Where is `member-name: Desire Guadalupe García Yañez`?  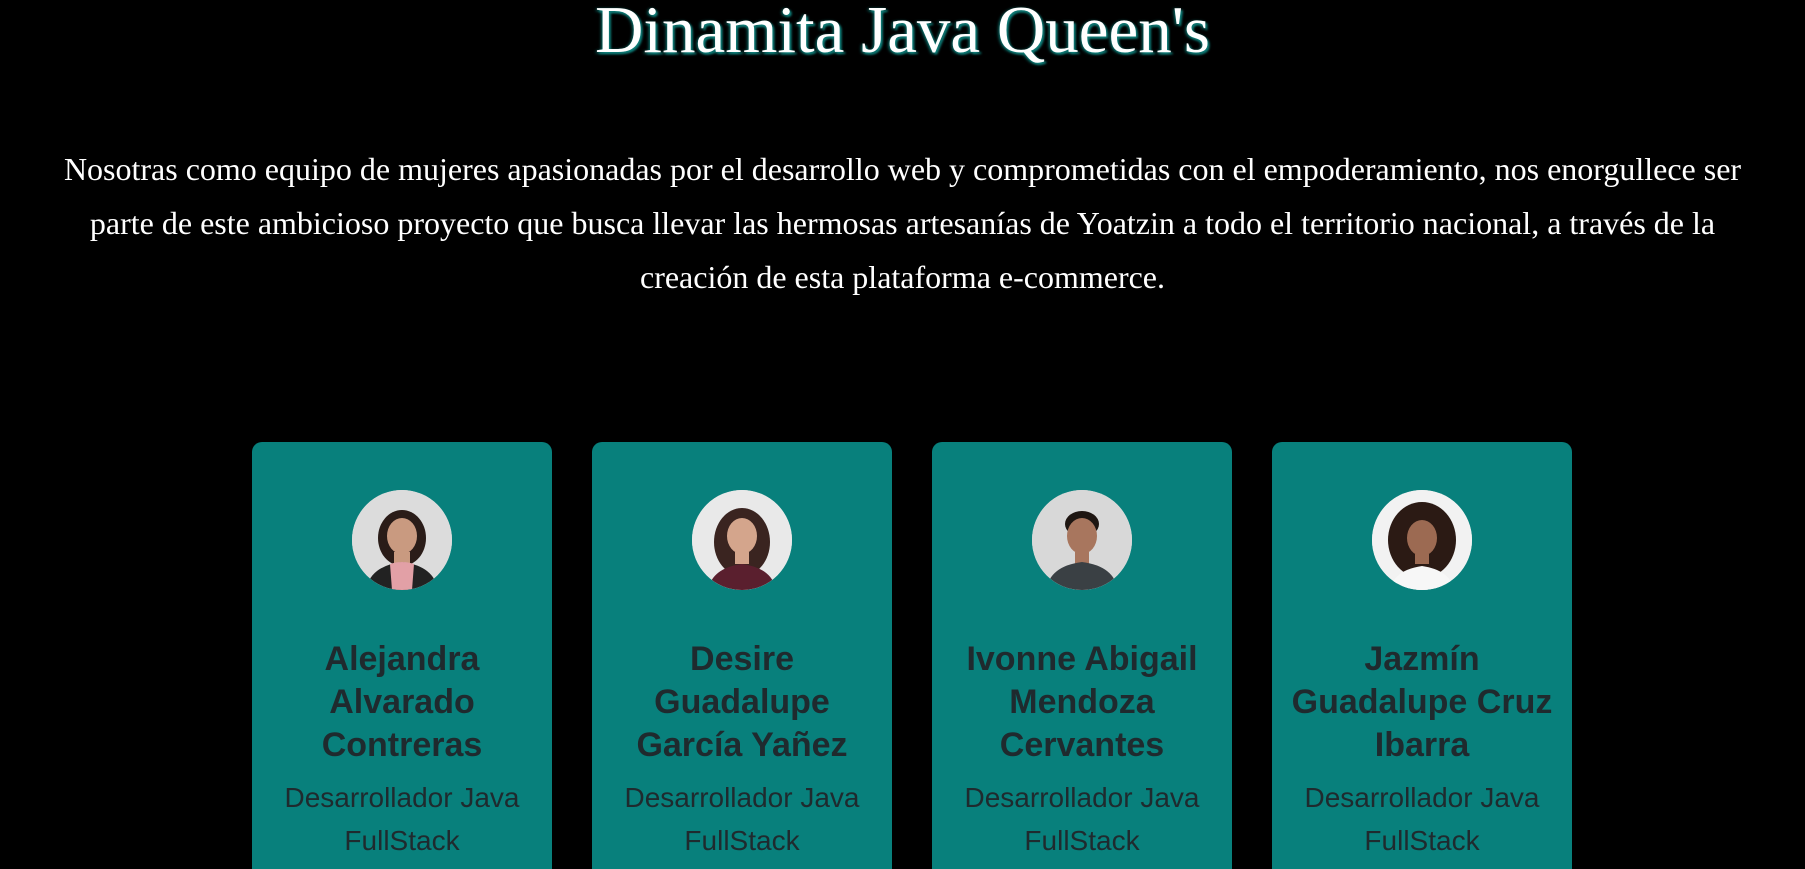 member-name: Desire Guadalupe García Yañez is located at coordinates (742, 702).